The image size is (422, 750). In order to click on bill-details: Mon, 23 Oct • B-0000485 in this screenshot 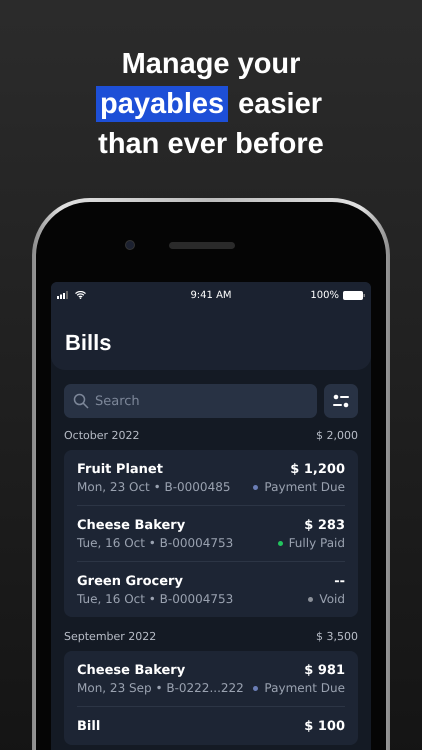, I will do `click(153, 487)`.